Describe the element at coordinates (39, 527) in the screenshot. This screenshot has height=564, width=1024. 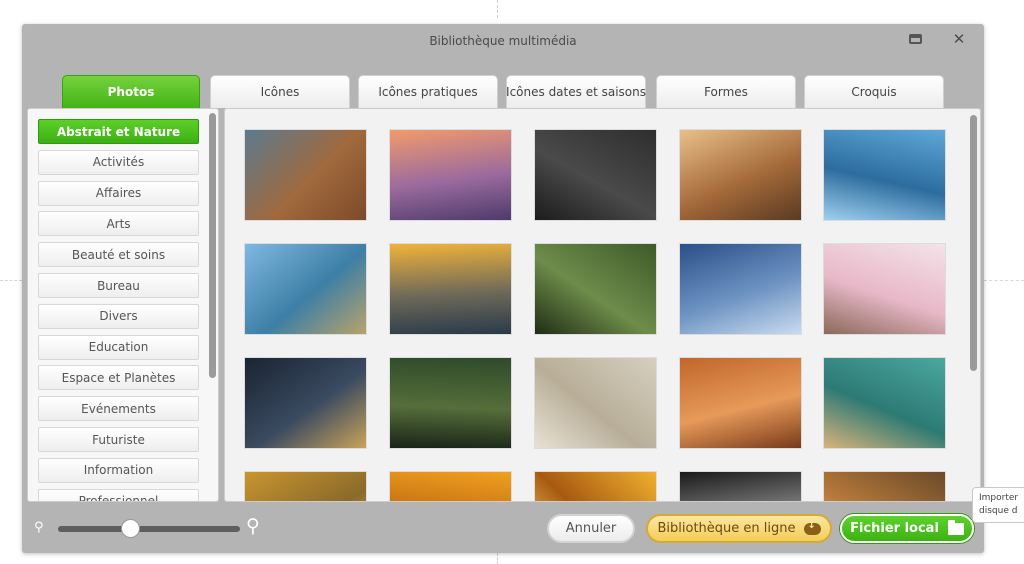
I see `zoom-out-icon: ⚲` at that location.